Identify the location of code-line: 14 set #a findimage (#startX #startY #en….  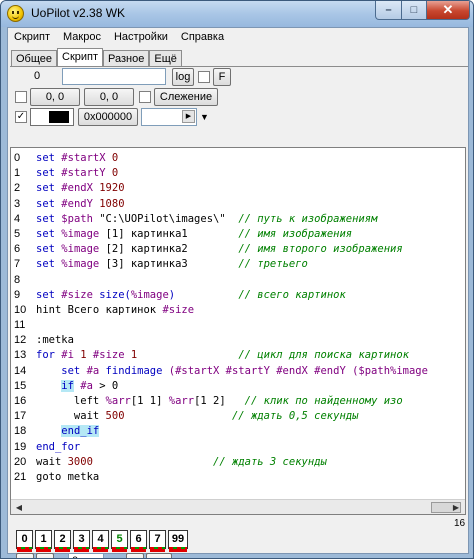
(231, 371).